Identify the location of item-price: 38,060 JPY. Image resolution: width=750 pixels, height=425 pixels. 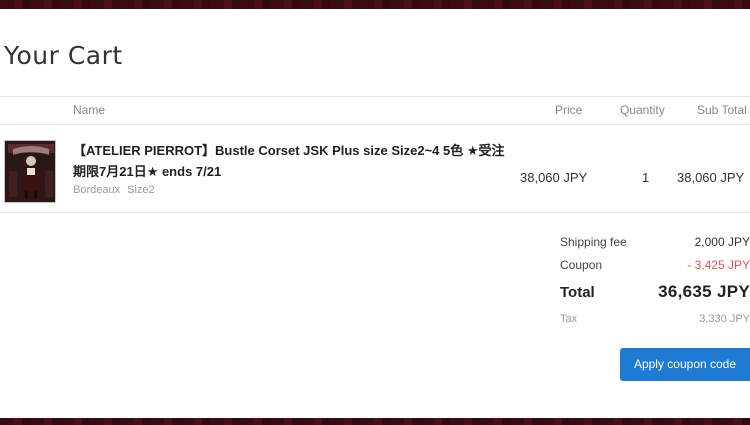
(554, 177).